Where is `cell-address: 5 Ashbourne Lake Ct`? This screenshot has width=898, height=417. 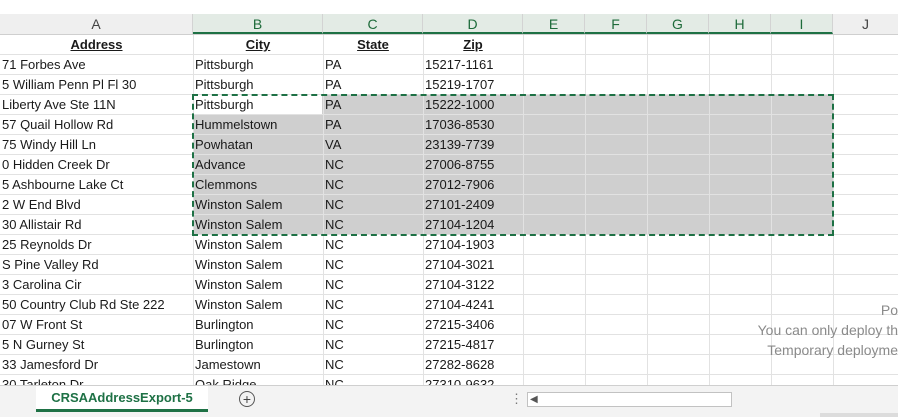
cell-address: 5 Ashbourne Lake Ct is located at coordinates (96, 184).